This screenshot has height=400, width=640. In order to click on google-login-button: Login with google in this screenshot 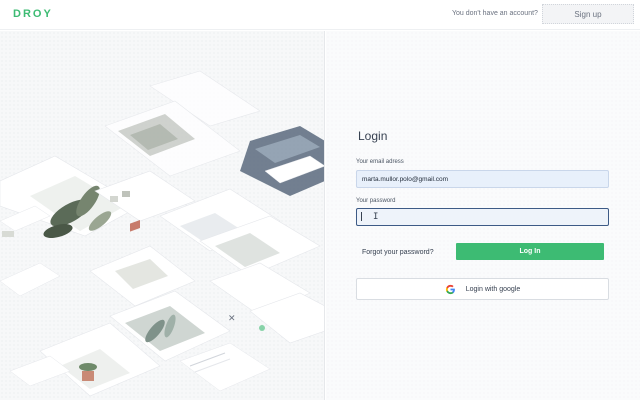, I will do `click(482, 289)`.